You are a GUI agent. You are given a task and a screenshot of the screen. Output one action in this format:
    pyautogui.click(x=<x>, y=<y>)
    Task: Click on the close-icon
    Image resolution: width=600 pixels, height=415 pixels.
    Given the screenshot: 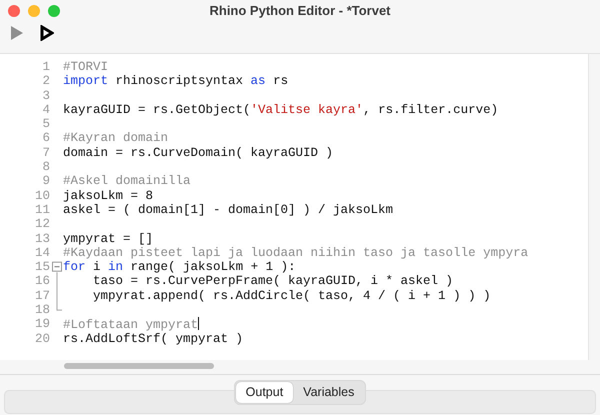 What is the action you would take?
    pyautogui.click(x=14, y=11)
    